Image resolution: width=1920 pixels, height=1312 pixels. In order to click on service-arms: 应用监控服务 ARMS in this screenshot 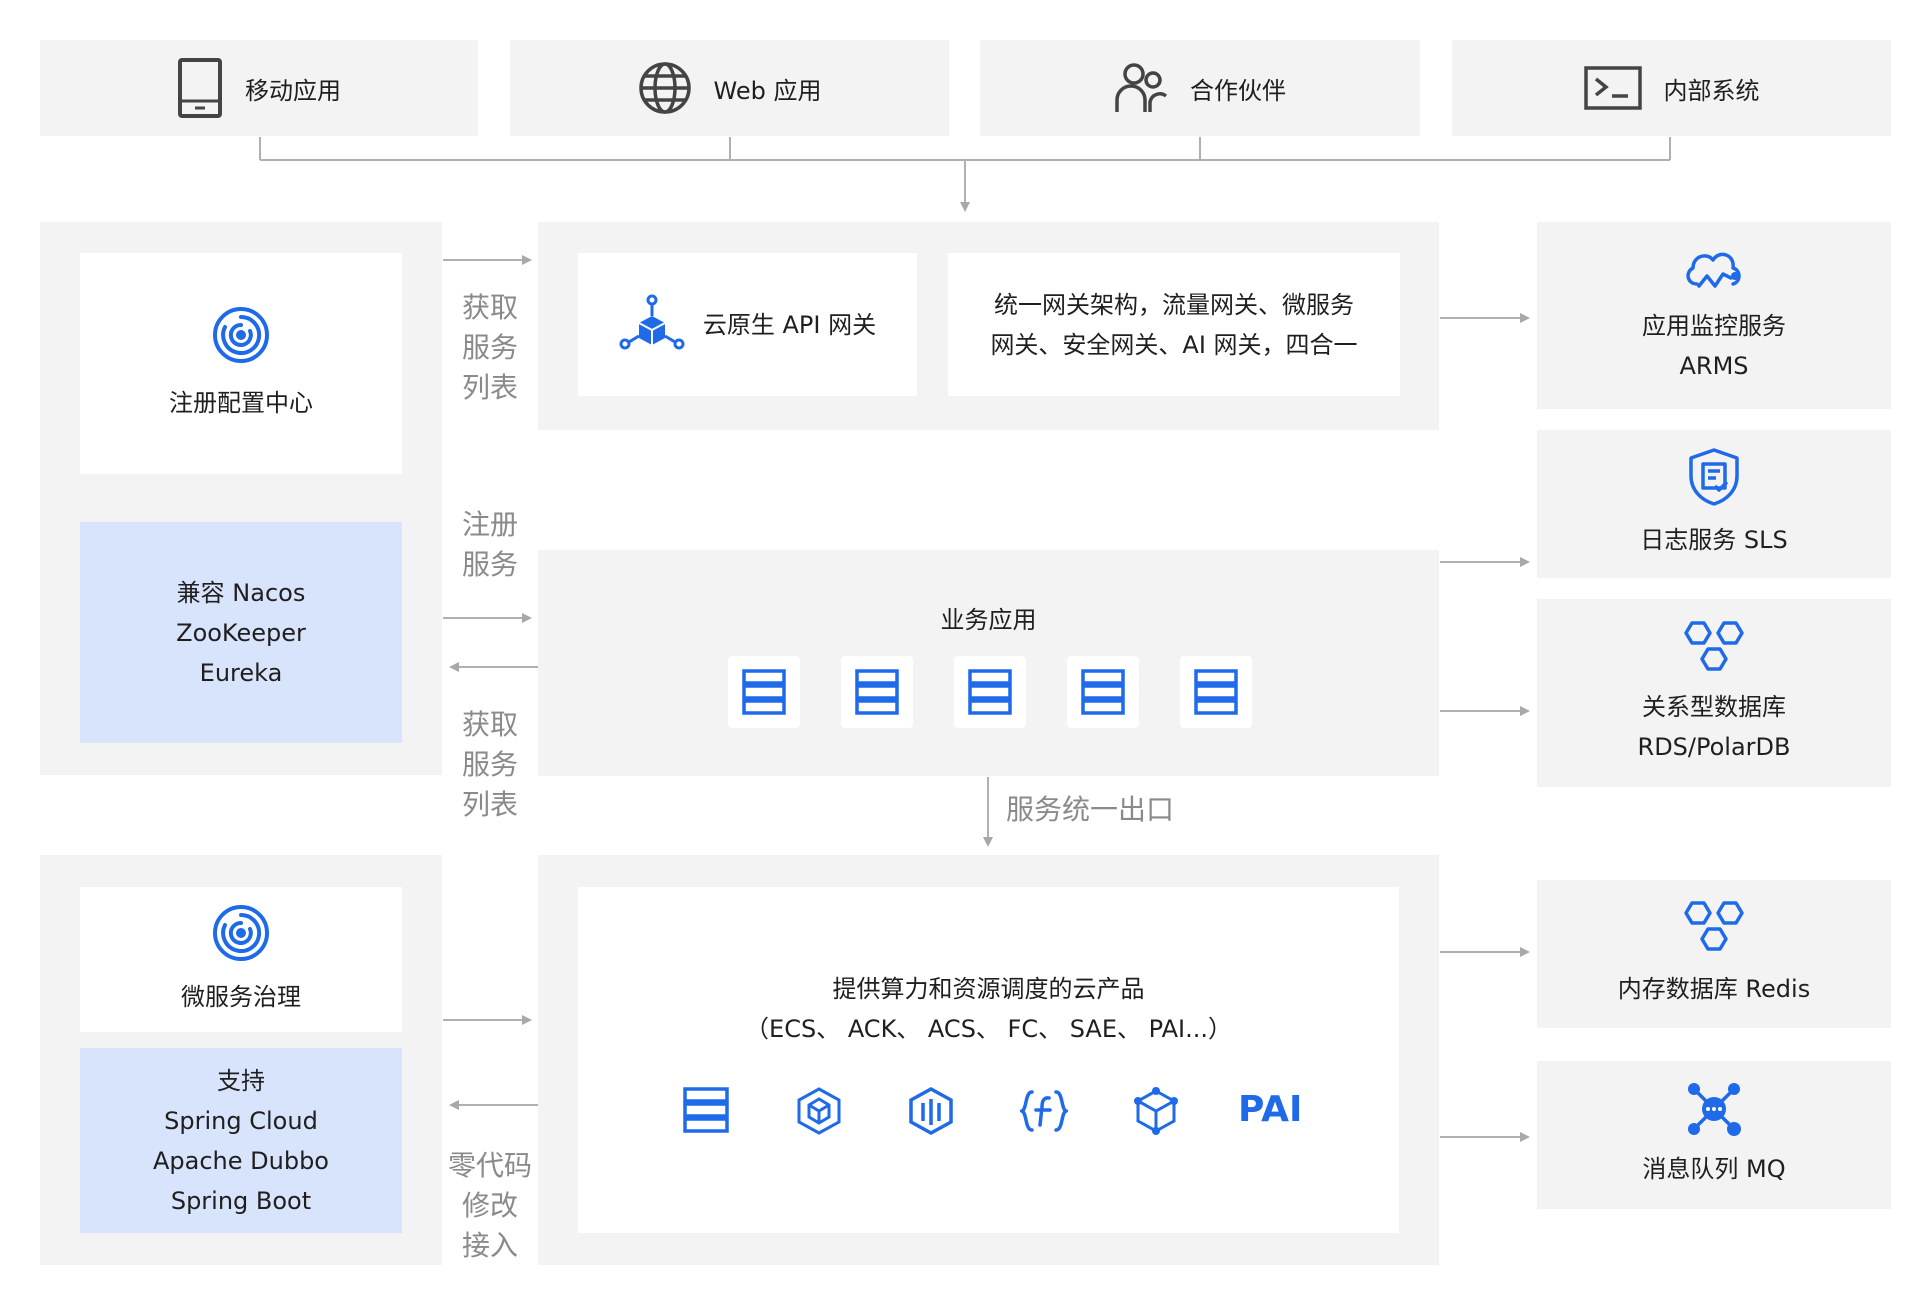, I will do `click(1714, 315)`.